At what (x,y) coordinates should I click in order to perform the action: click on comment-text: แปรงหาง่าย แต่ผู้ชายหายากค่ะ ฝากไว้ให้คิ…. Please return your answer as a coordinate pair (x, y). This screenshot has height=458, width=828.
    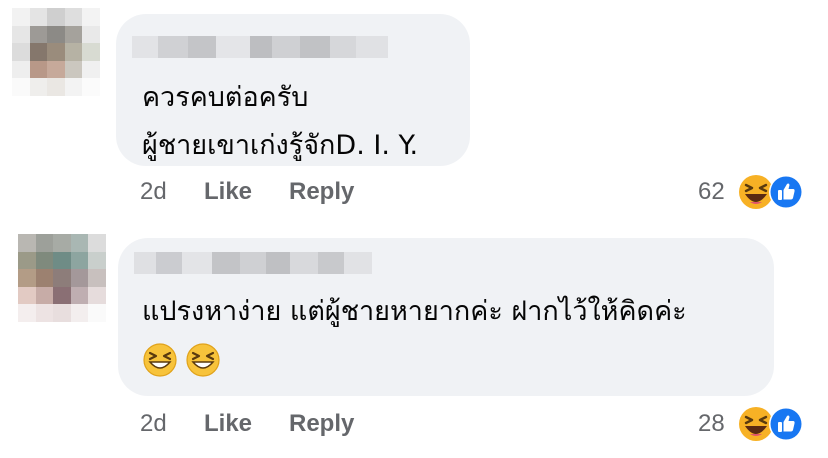
    Looking at the image, I should click on (414, 312).